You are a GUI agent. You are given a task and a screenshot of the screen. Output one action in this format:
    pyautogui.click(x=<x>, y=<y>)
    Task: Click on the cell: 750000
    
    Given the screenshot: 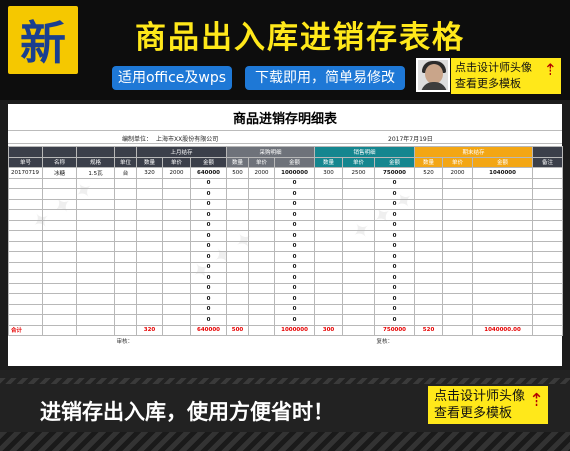 What is the action you would take?
    pyautogui.click(x=395, y=173)
    